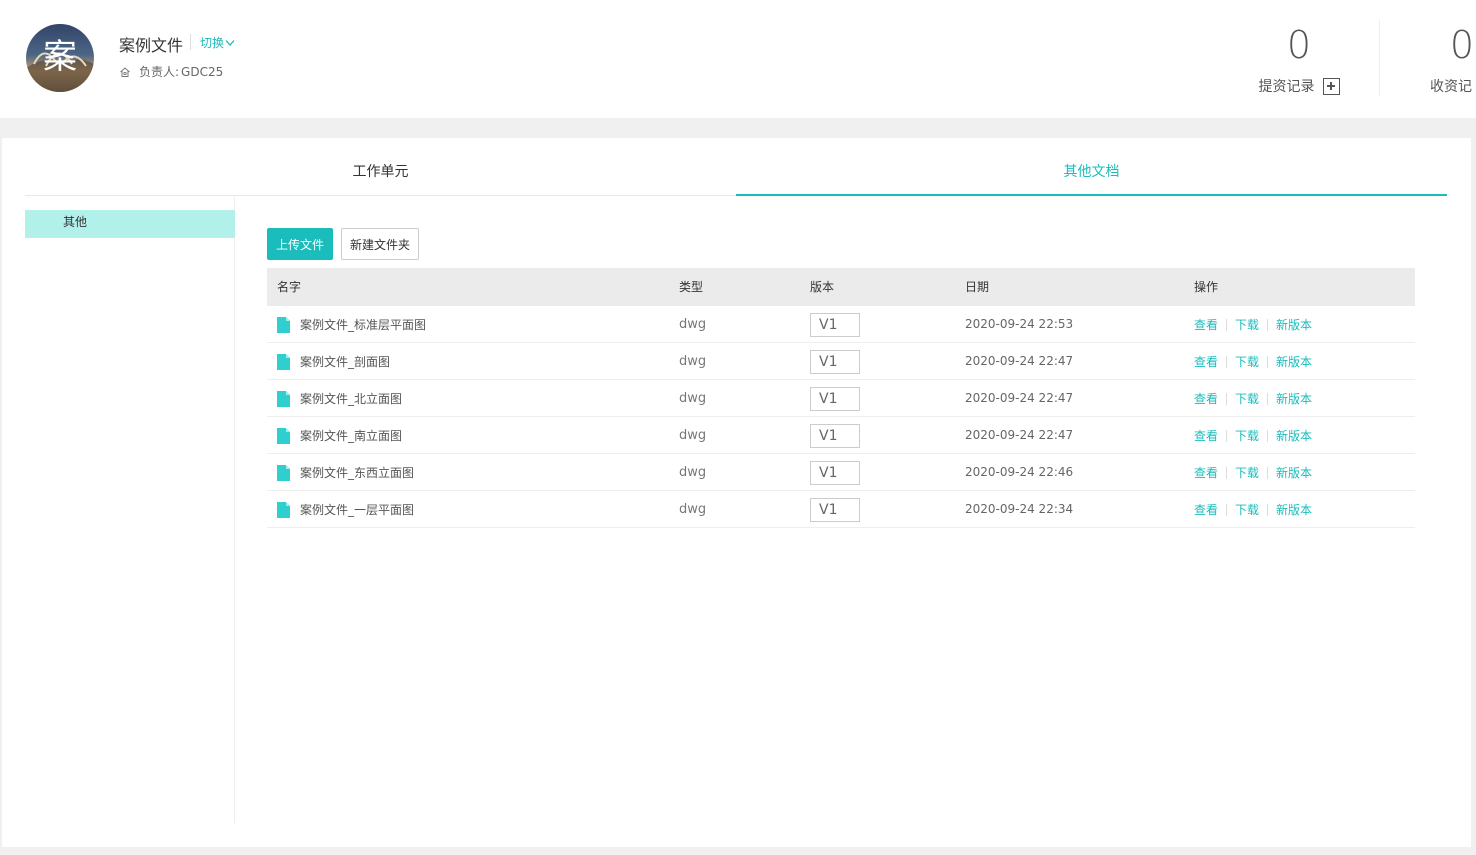 The image size is (1476, 855). Describe the element at coordinates (1019, 324) in the screenshot. I see `file-date: 2020-09-24 22:53` at that location.